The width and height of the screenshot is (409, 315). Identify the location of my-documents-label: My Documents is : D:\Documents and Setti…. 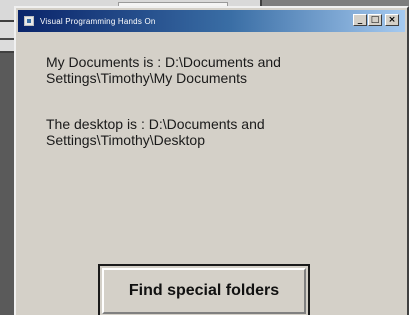
(163, 70).